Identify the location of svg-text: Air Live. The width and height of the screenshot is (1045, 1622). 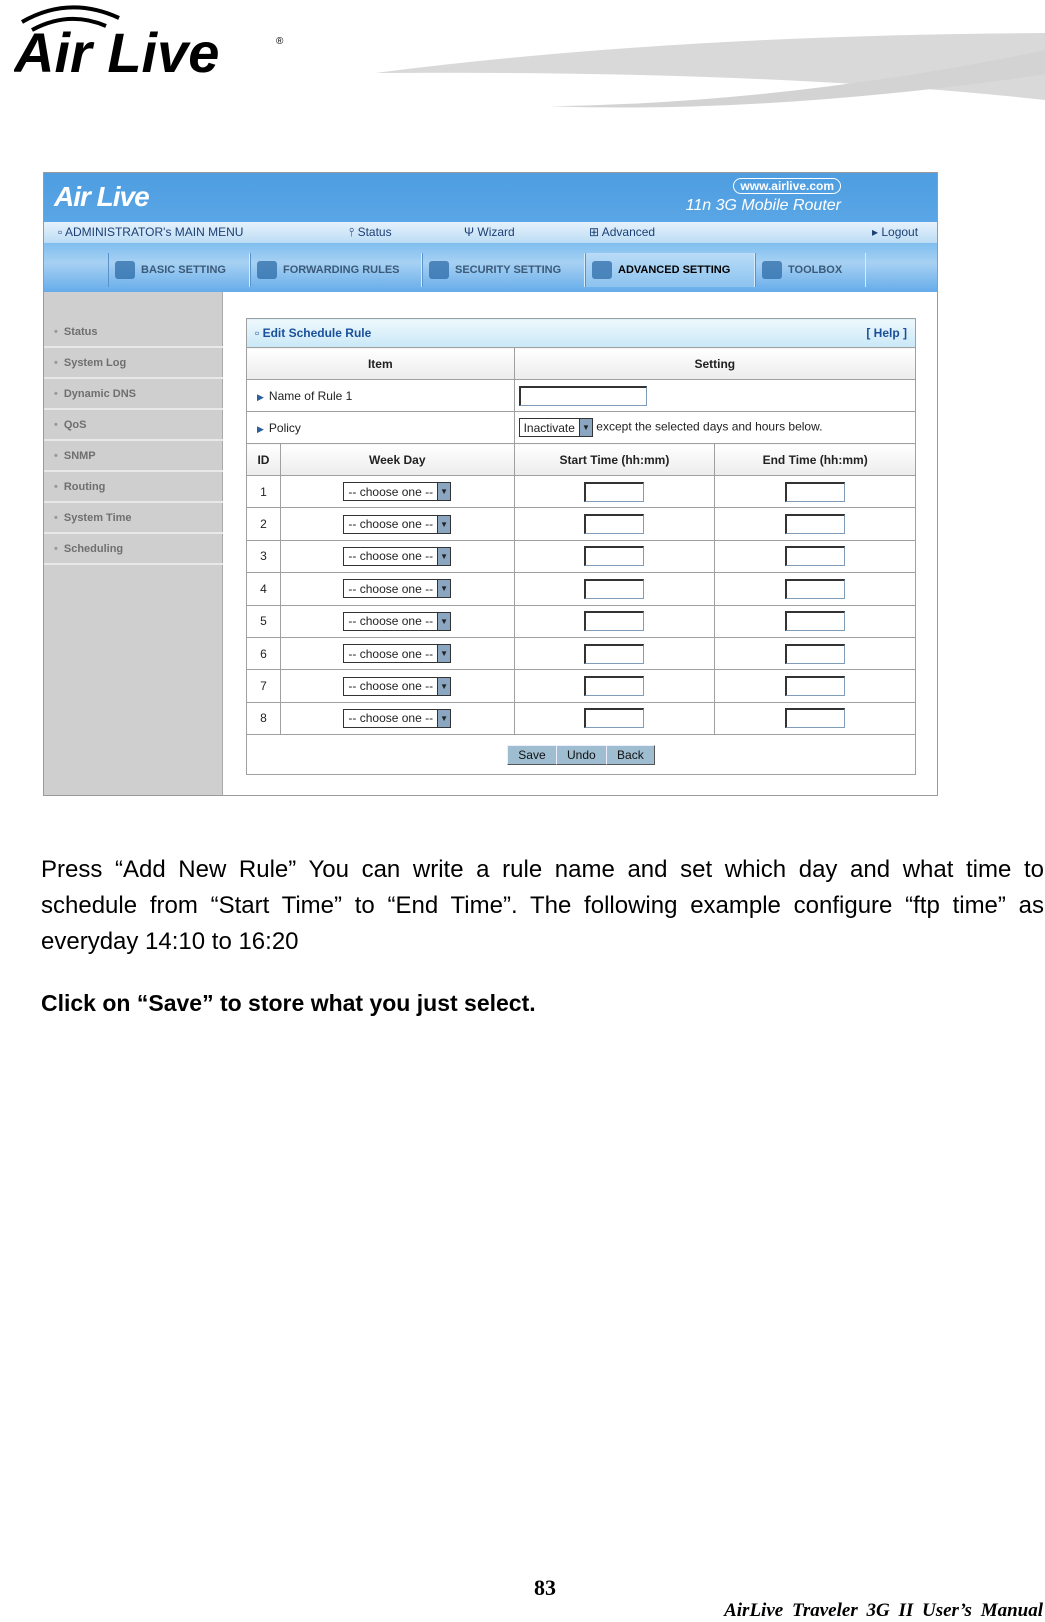
(116, 50).